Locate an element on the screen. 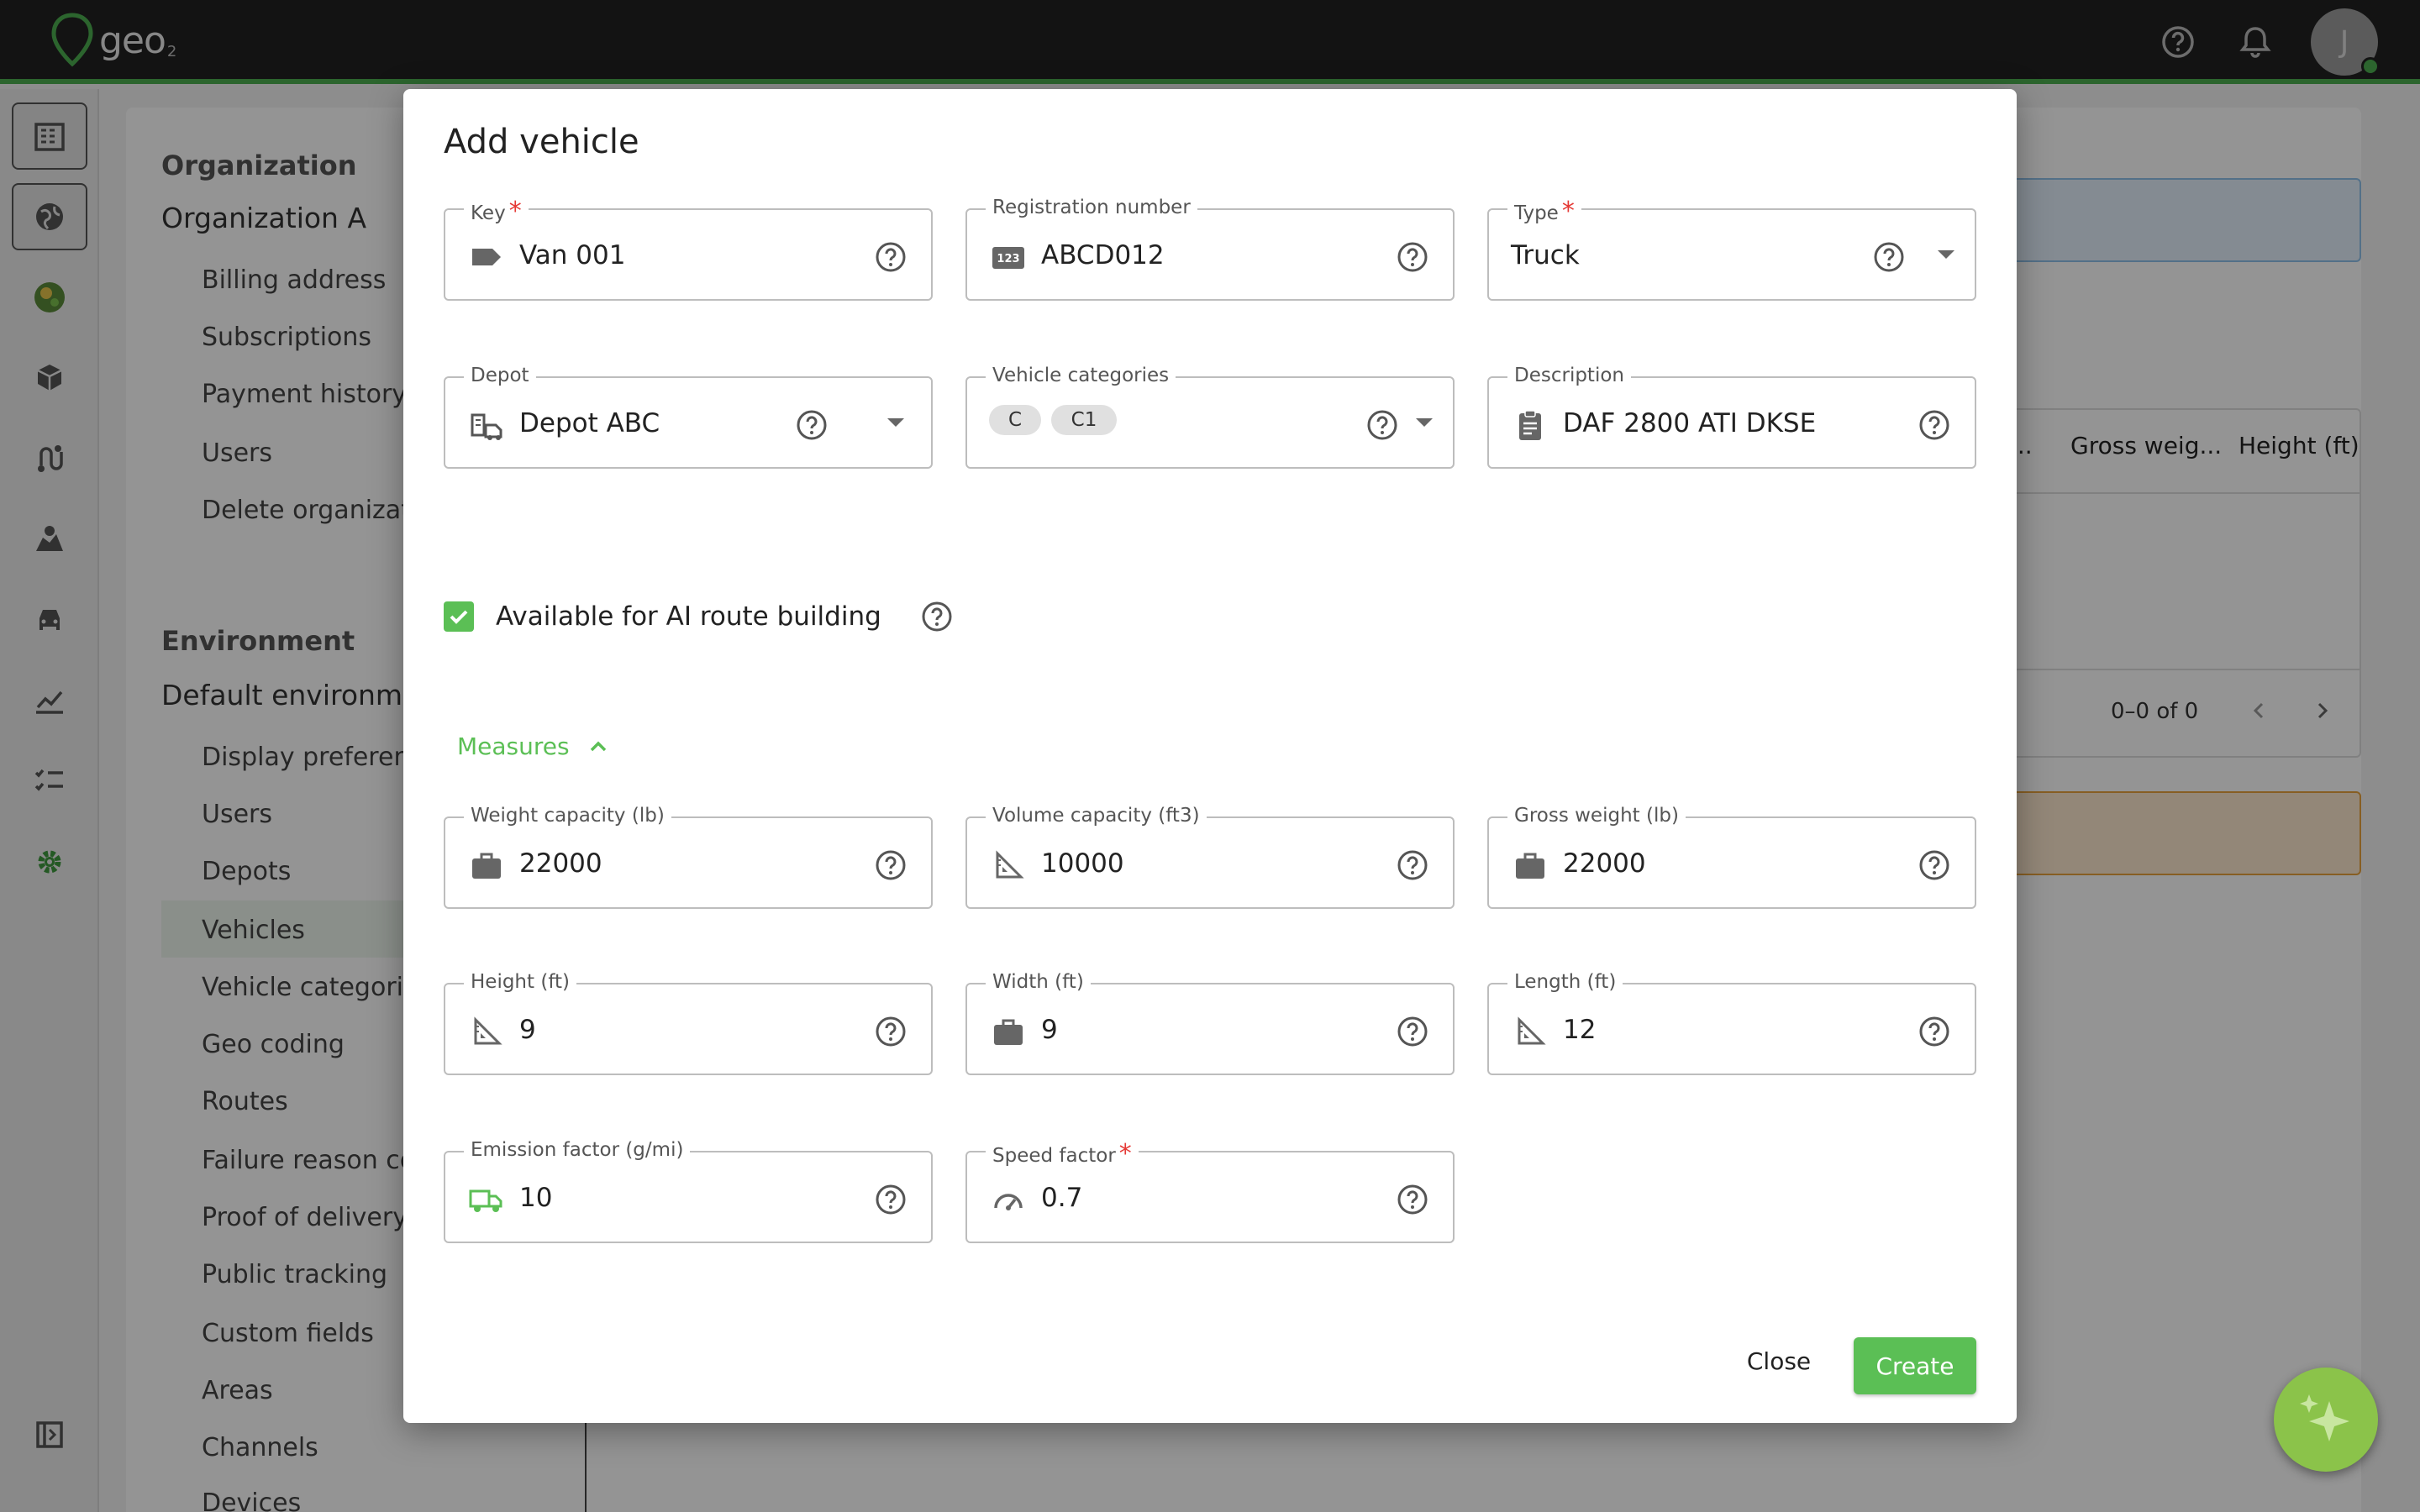 This screenshot has height=1512, width=2420. create-button: Create is located at coordinates (1915, 1365).